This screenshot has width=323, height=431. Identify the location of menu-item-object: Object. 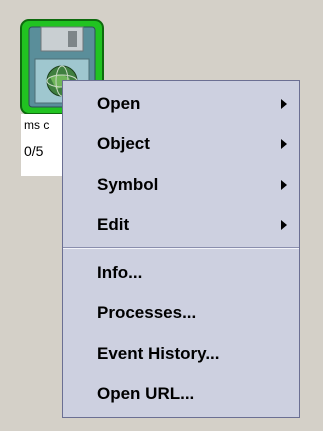
(181, 144).